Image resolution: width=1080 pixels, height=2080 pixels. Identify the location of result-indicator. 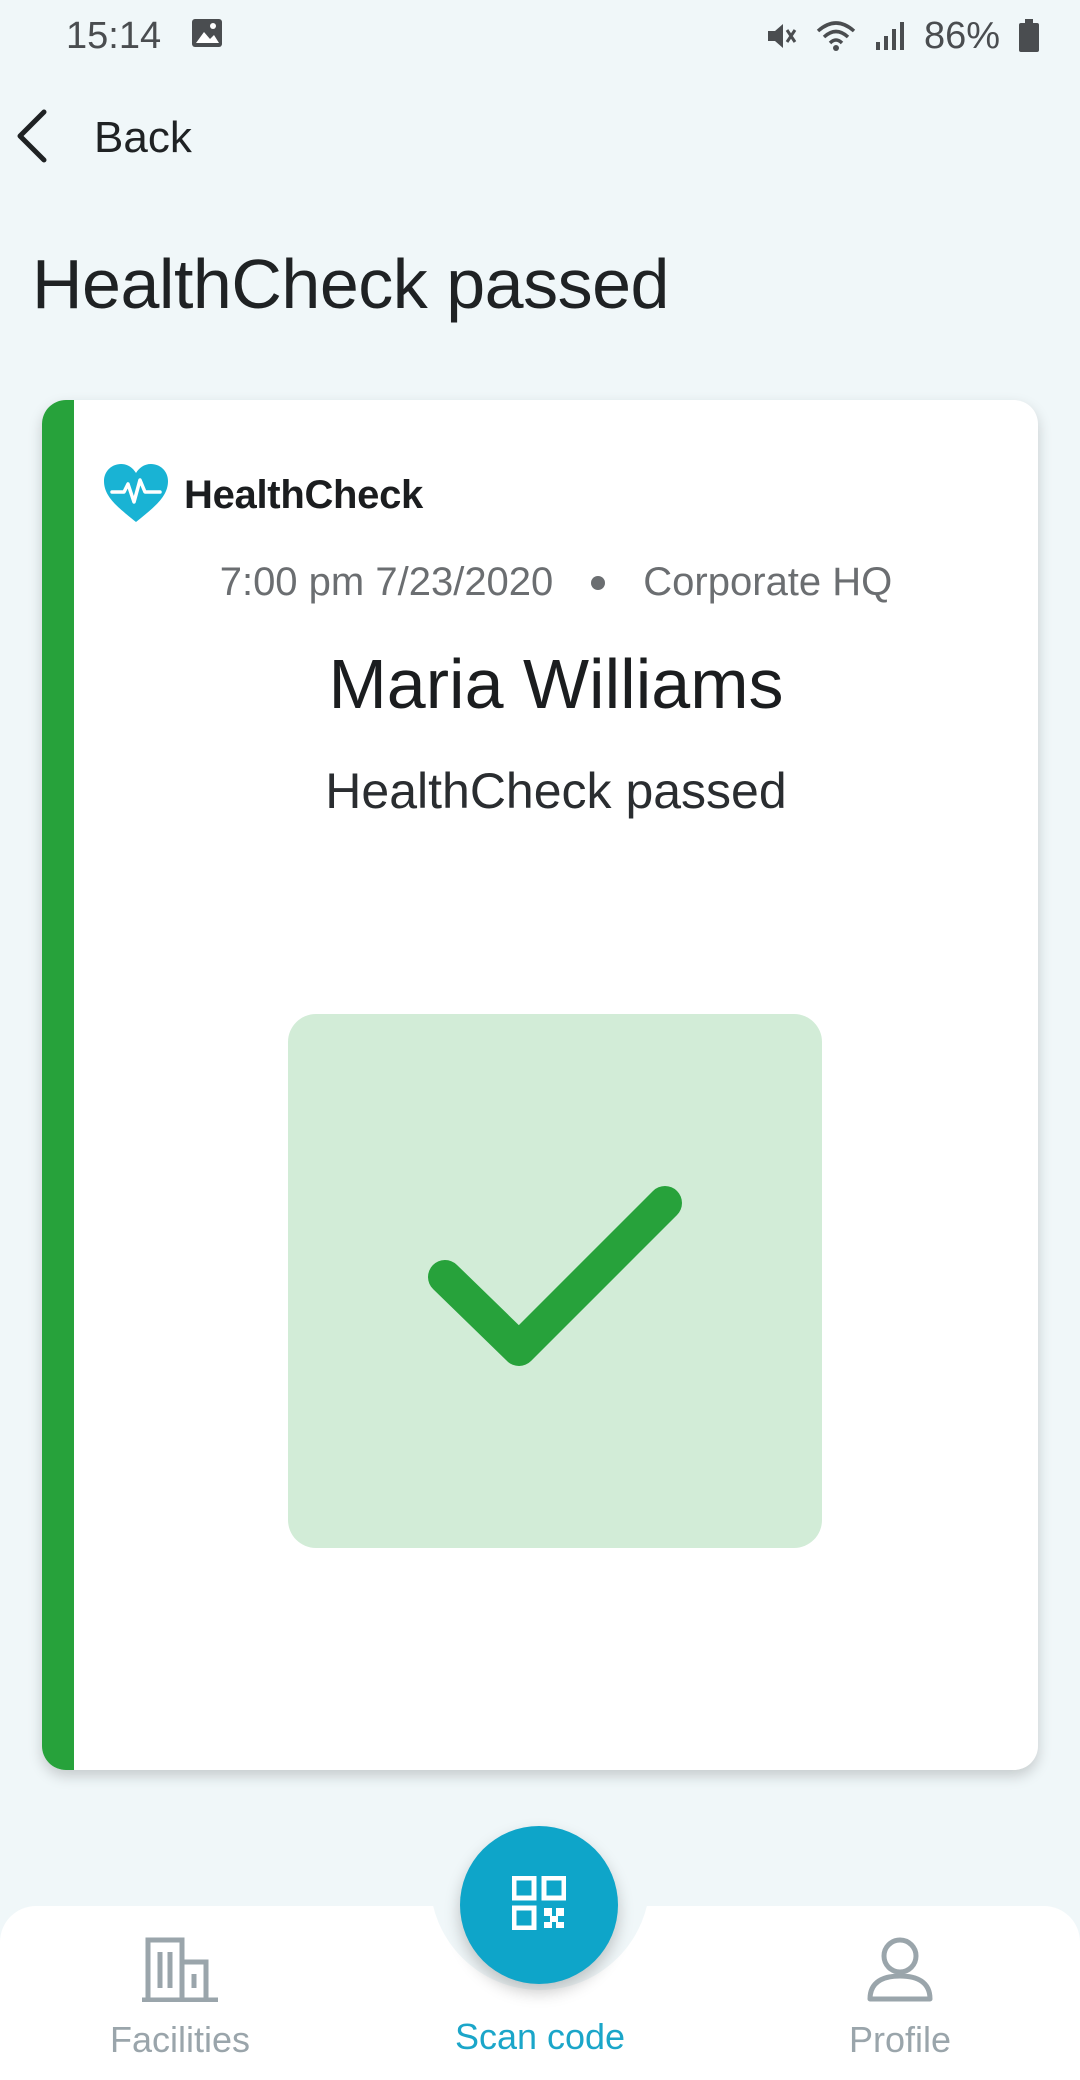
(555, 1281).